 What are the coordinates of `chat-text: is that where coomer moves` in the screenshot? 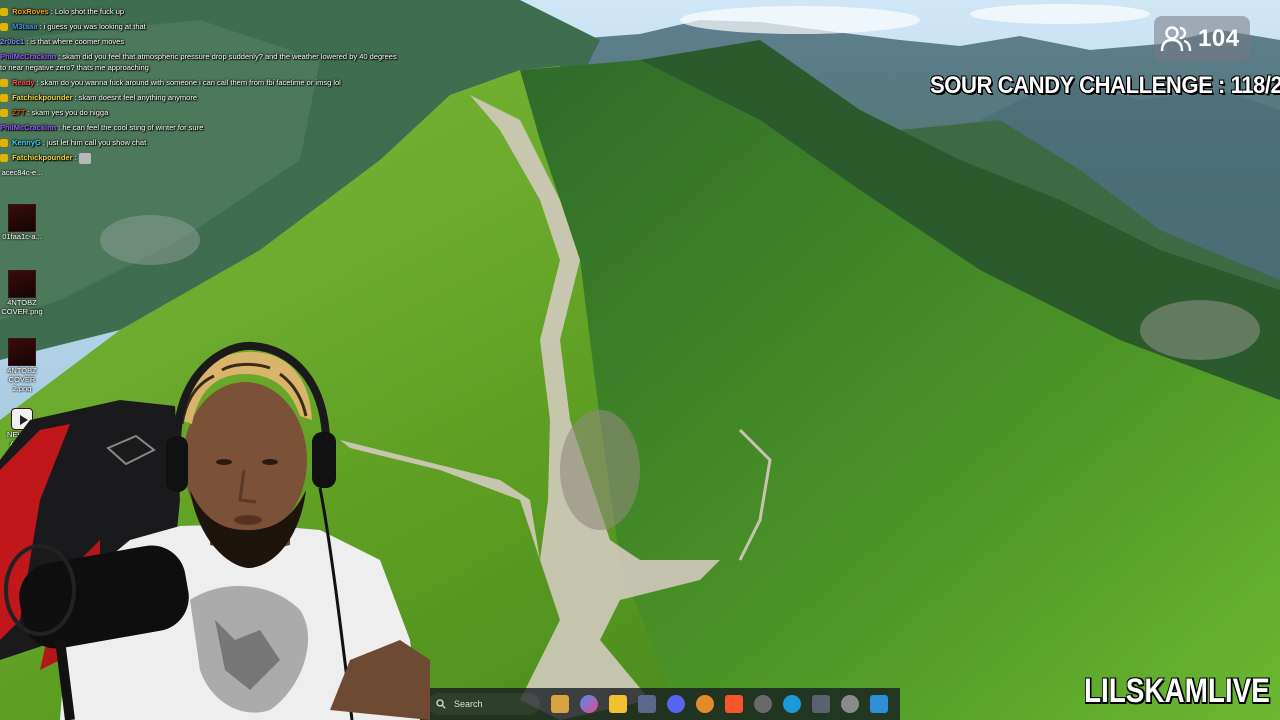 It's located at (77, 41).